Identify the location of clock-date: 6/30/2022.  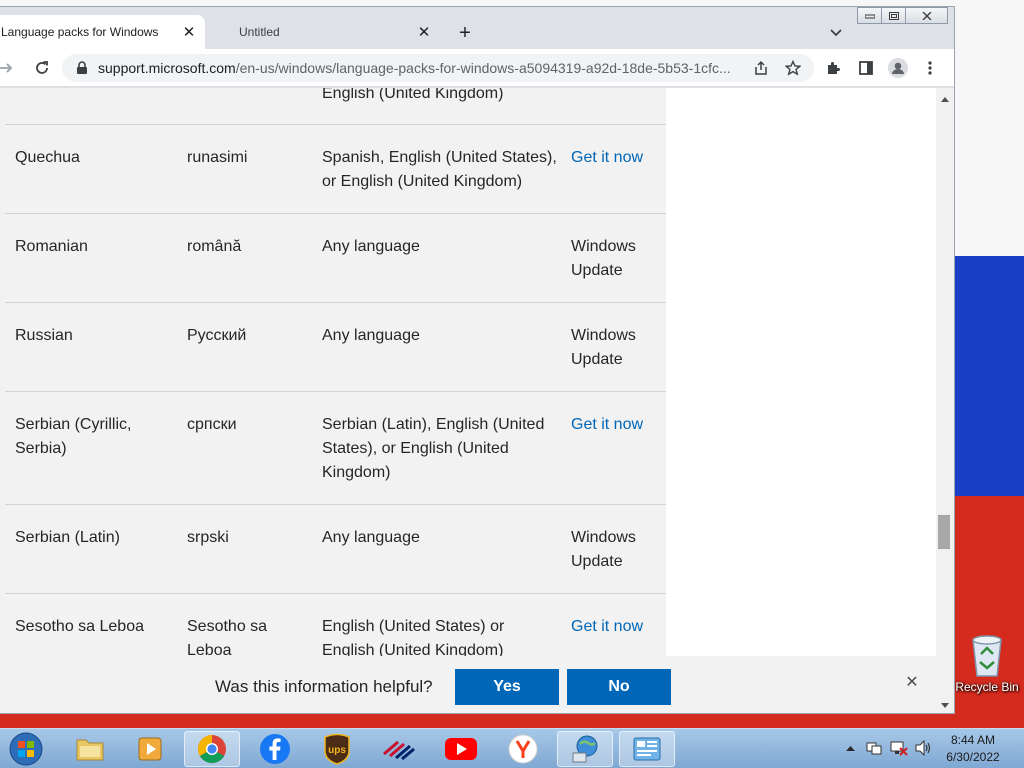
(973, 757).